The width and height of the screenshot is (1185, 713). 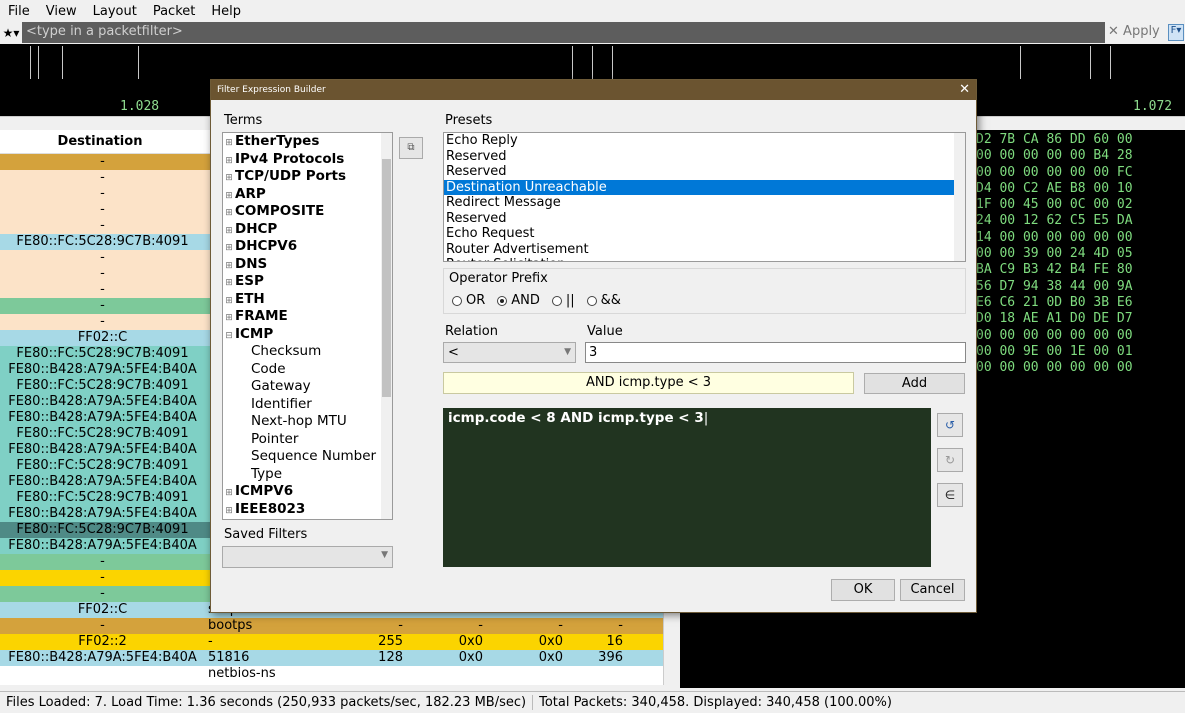 What do you see at coordinates (563, 32) in the screenshot?
I see `packet-filter-input: <type in a packetfilter>` at bounding box center [563, 32].